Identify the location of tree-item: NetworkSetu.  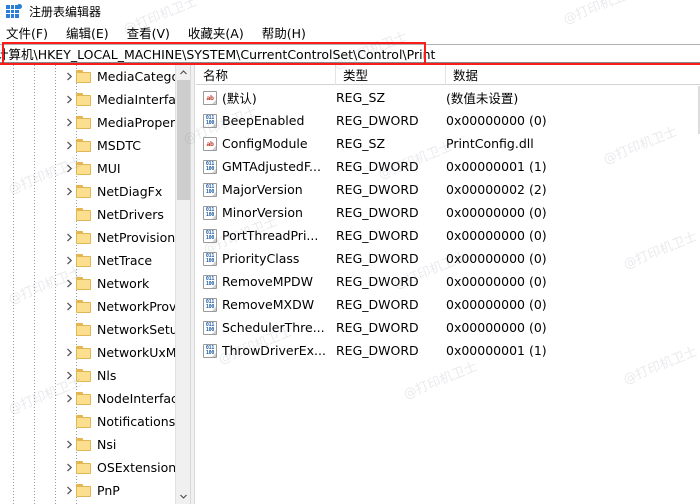
(95, 329).